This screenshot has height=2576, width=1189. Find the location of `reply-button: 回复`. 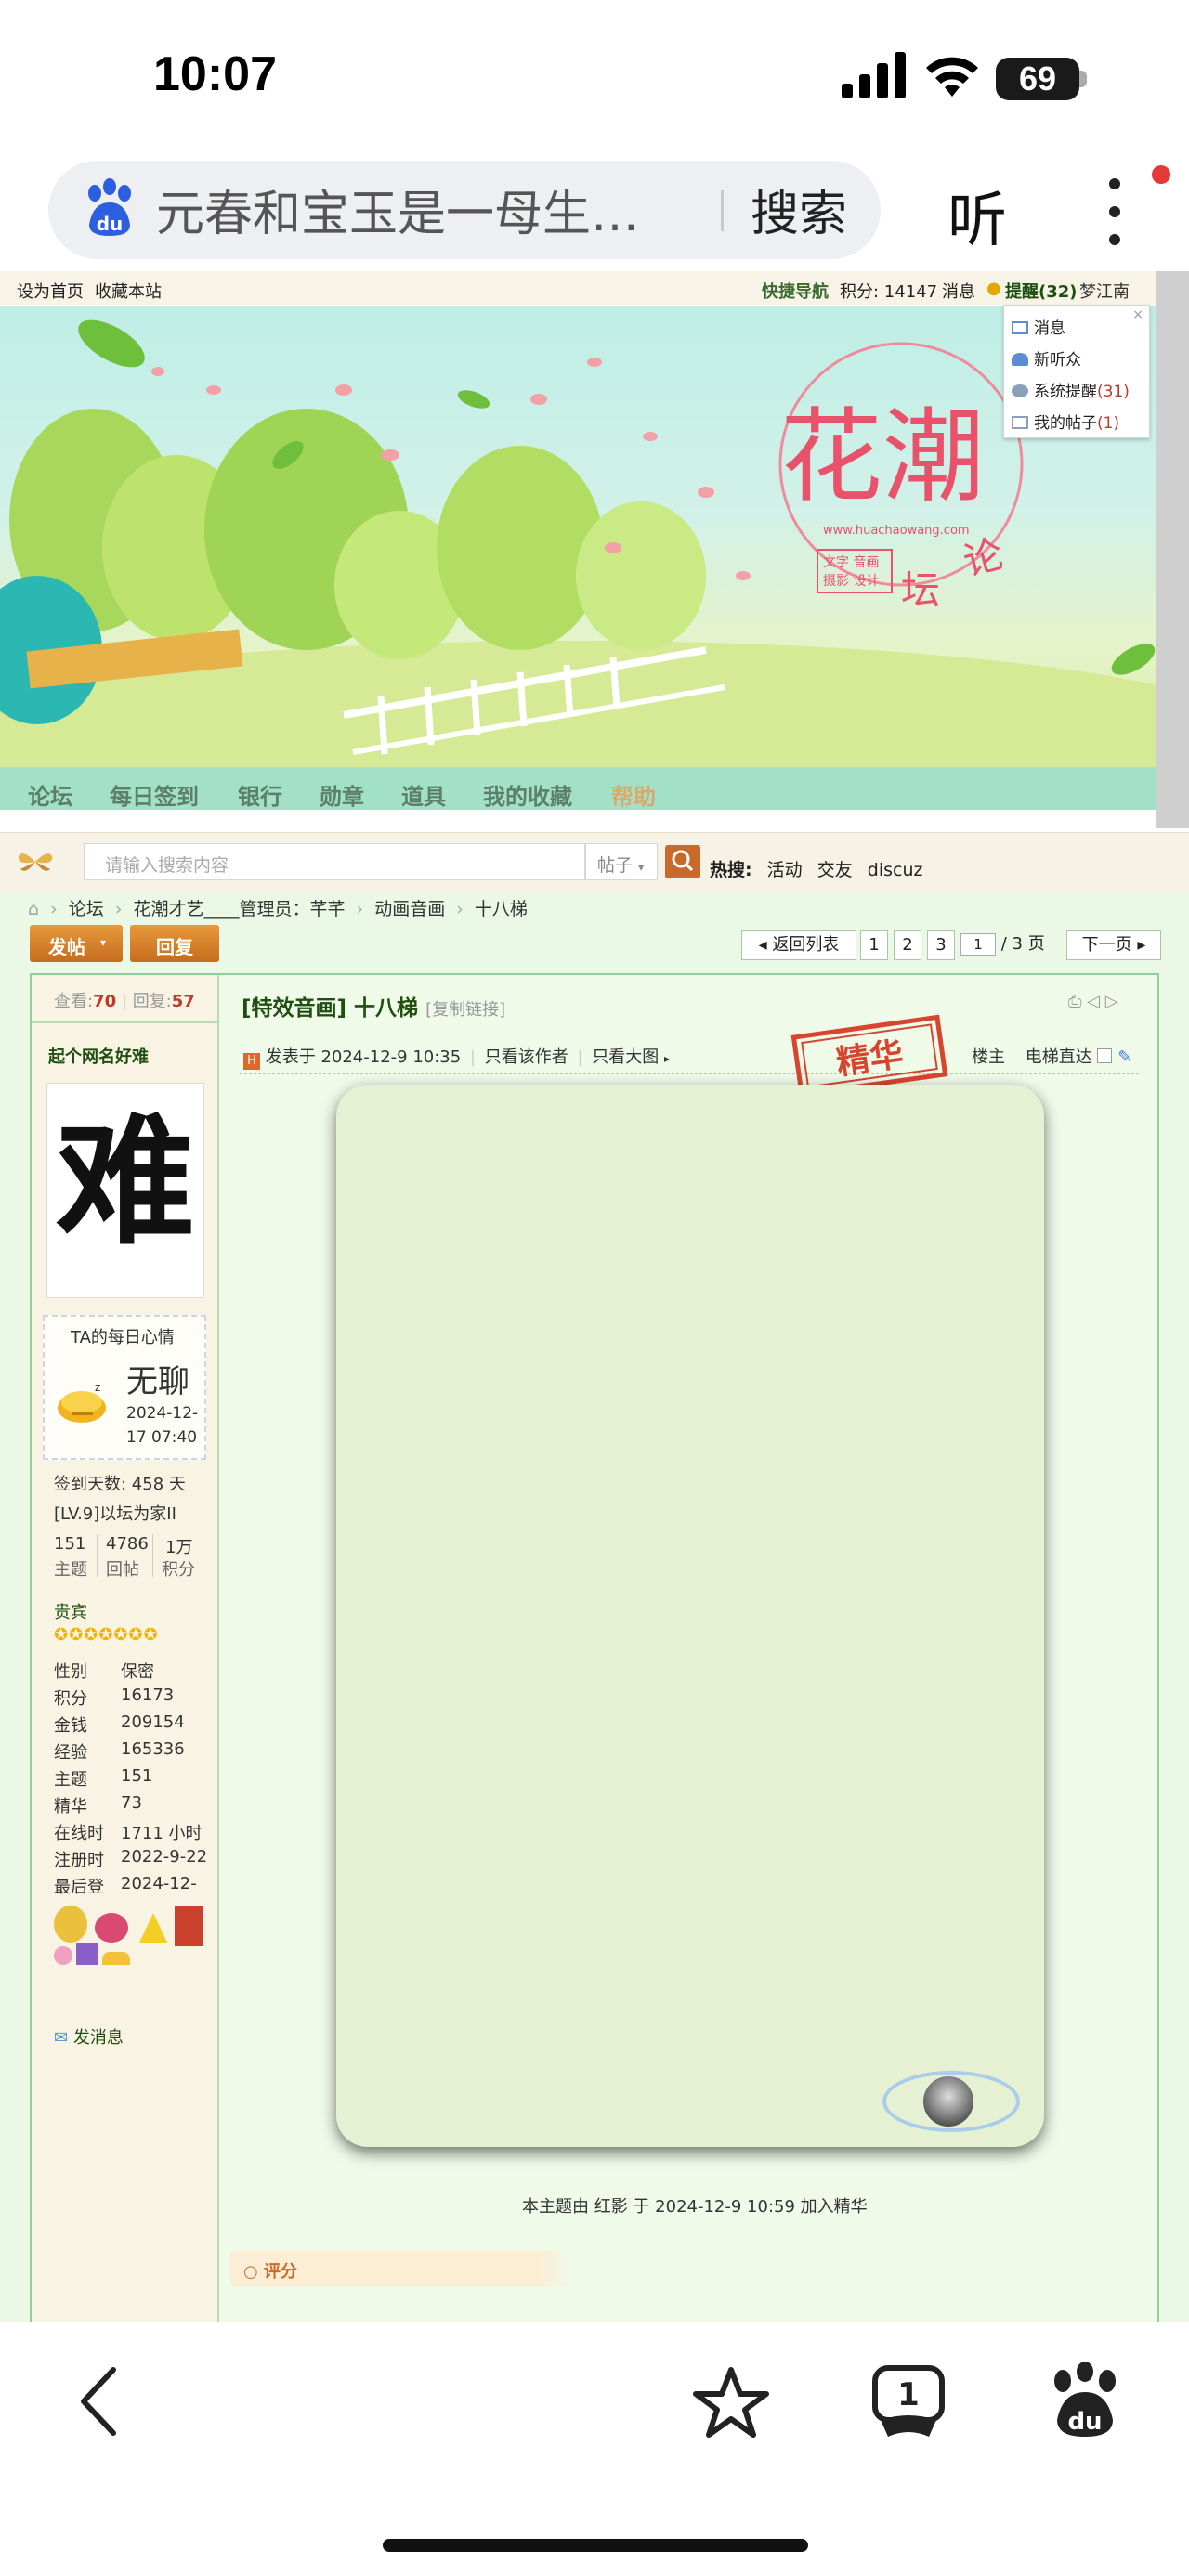

reply-button: 回复 is located at coordinates (175, 943).